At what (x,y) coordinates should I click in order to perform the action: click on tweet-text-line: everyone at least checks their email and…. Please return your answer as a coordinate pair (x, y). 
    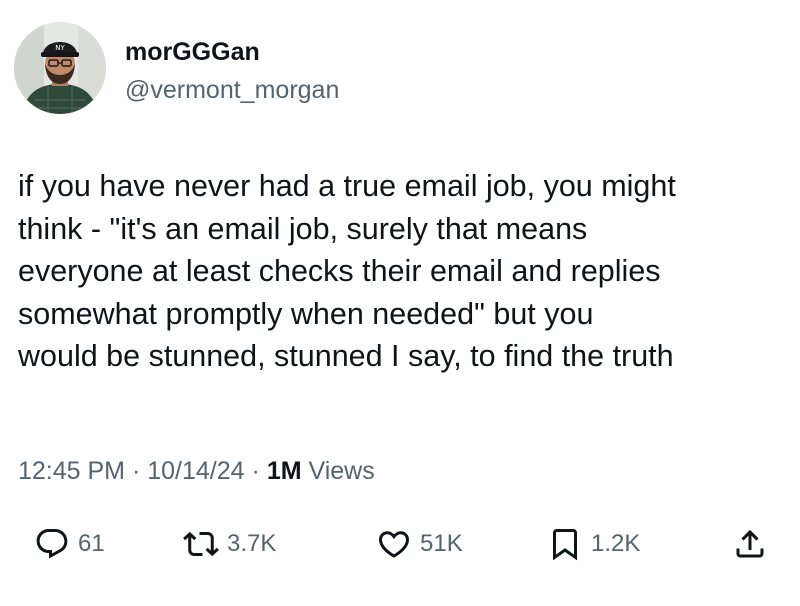
    Looking at the image, I should click on (339, 271).